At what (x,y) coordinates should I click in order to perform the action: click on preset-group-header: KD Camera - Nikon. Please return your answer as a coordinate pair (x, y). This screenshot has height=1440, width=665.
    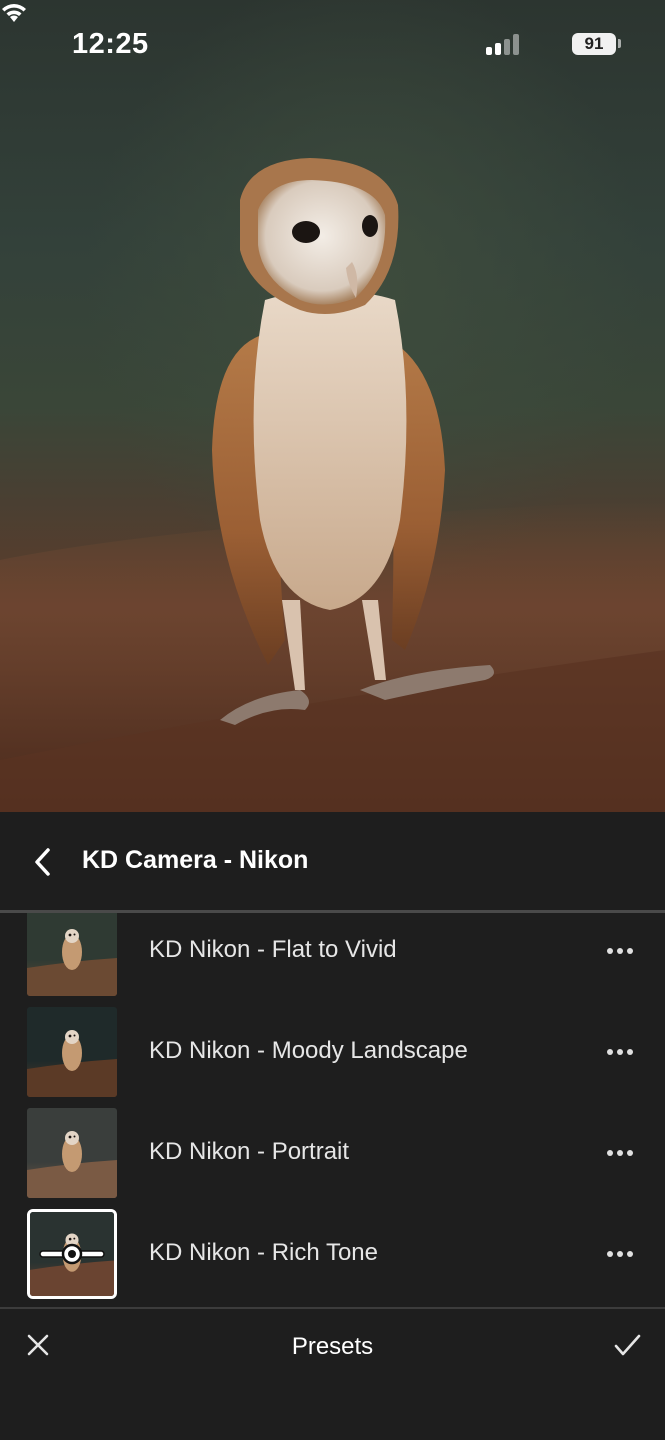
    Looking at the image, I should click on (332, 861).